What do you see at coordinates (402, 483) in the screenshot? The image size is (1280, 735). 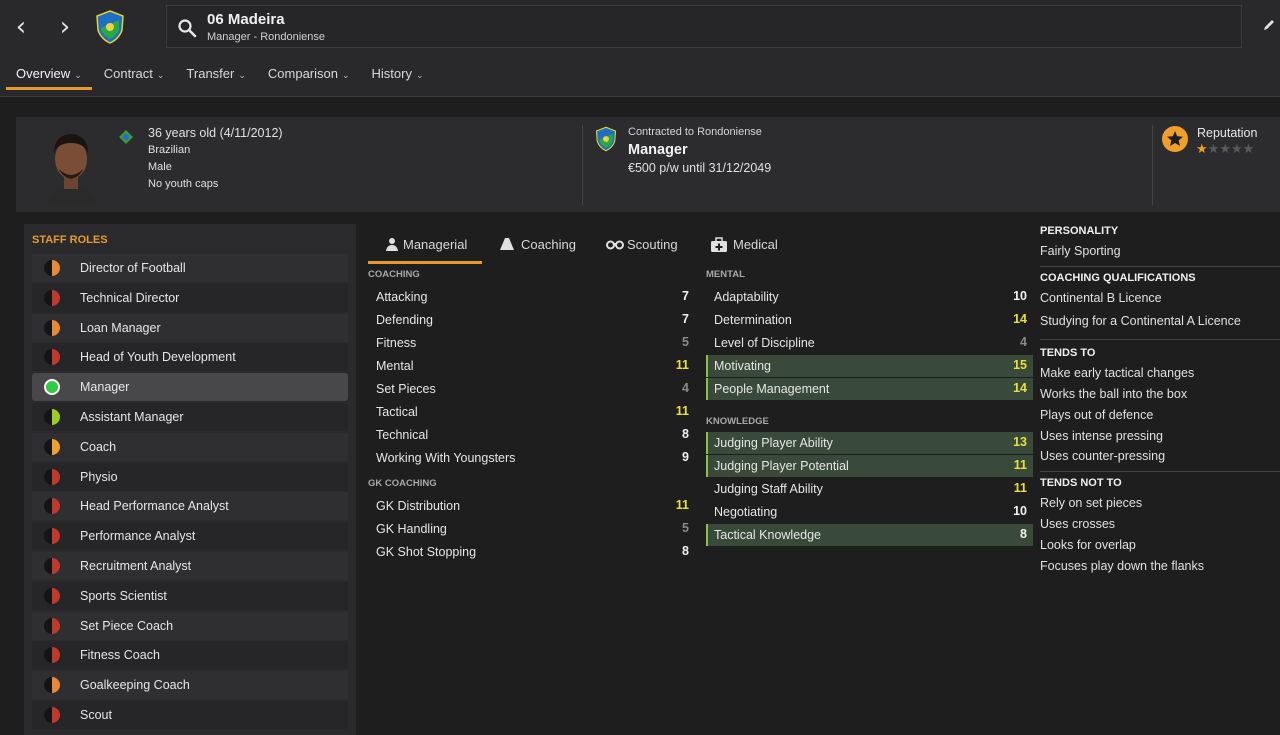 I see `gk-coaching-group-title: GK COACHING` at bounding box center [402, 483].